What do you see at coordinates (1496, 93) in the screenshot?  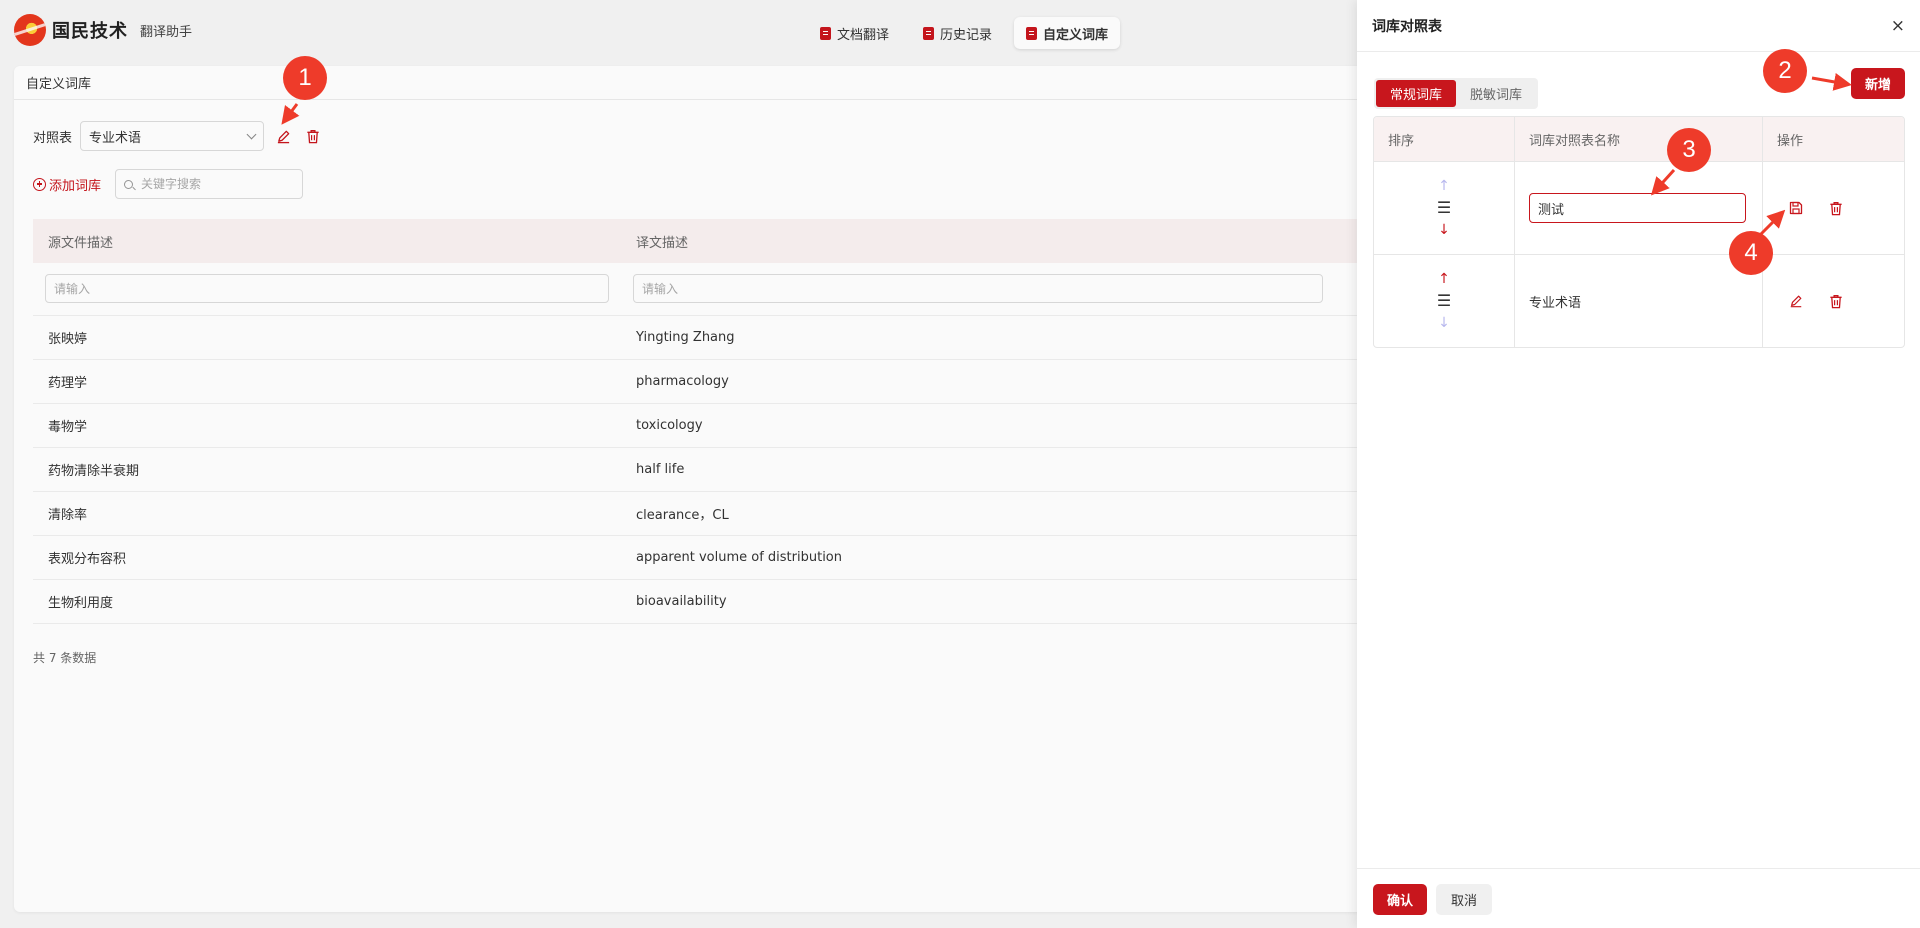 I see `tab-desensitize-lexicon: 脱敏词库` at bounding box center [1496, 93].